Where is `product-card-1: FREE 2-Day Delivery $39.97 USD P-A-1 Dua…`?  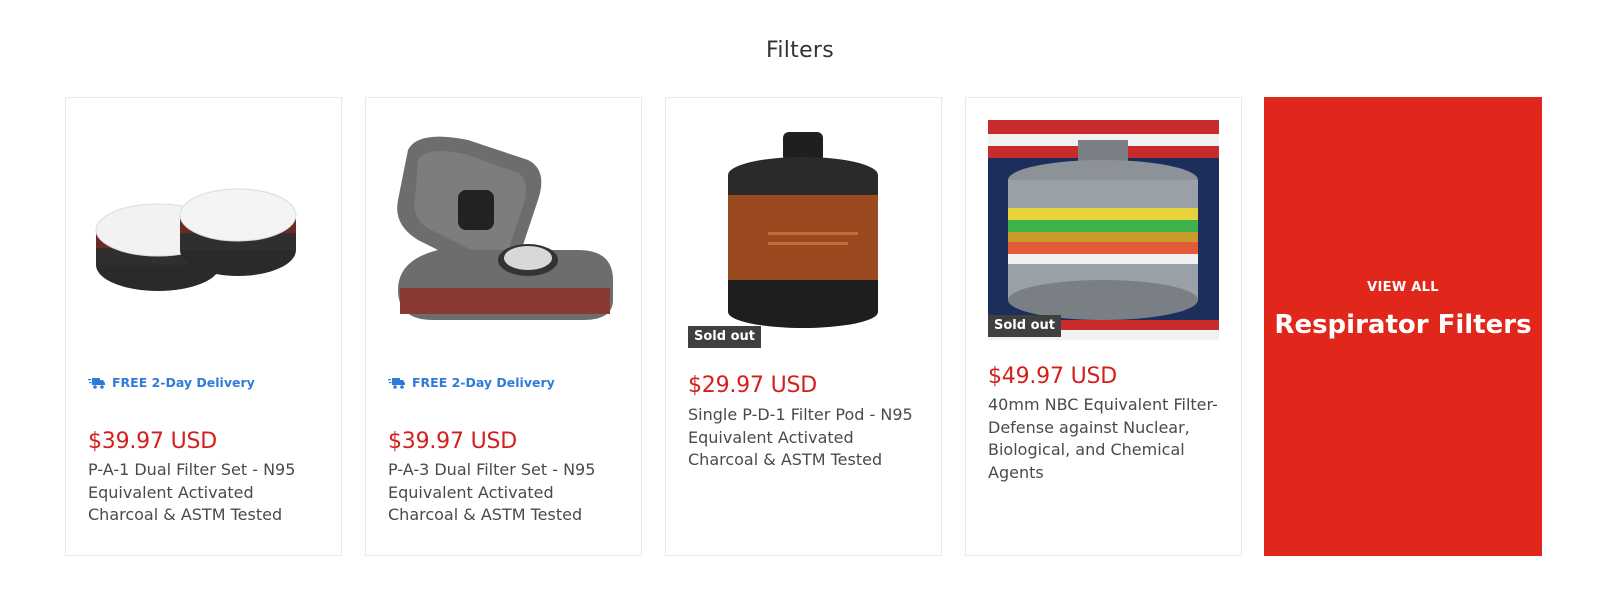 product-card-1: FREE 2-Day Delivery $39.97 USD P-A-1 Dua… is located at coordinates (203, 326).